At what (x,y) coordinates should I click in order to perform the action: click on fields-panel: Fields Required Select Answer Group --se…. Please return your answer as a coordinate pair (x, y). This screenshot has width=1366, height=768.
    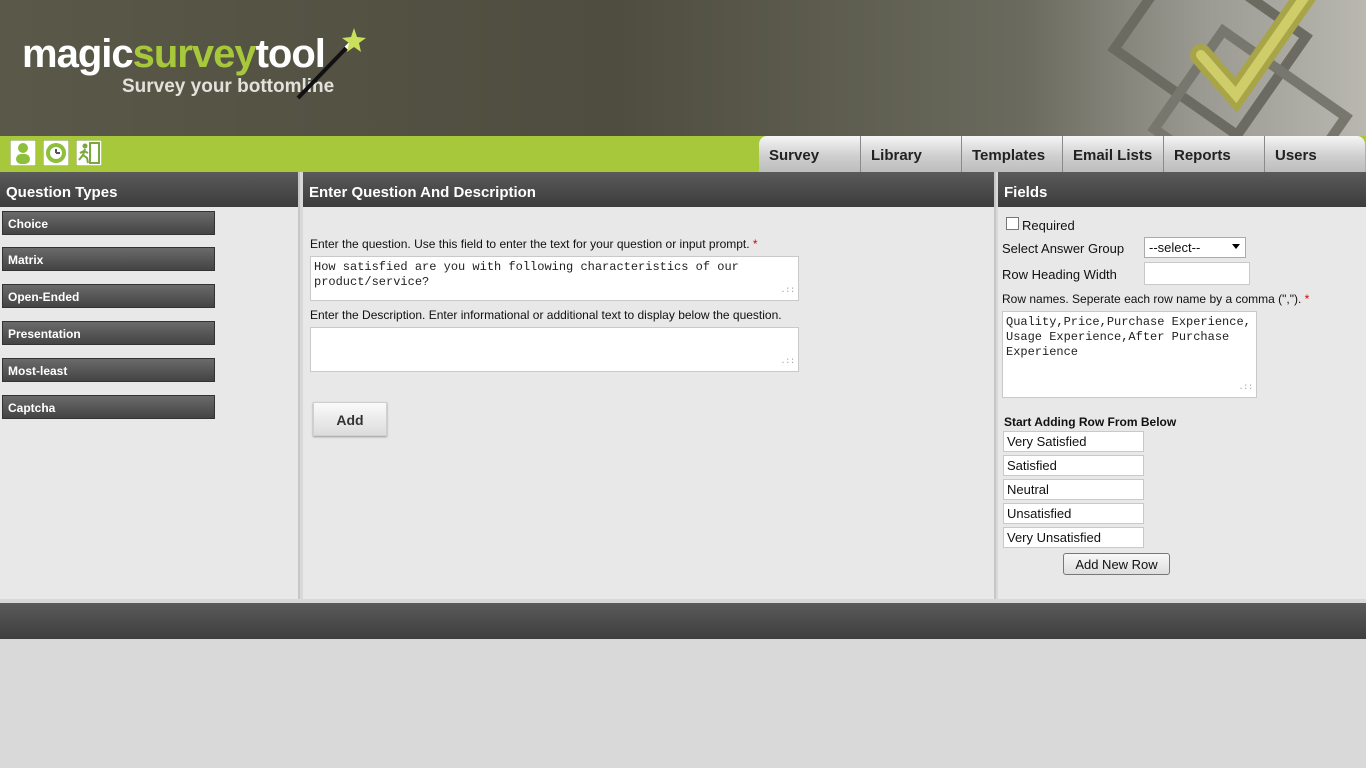
    Looking at the image, I should click on (1182, 385).